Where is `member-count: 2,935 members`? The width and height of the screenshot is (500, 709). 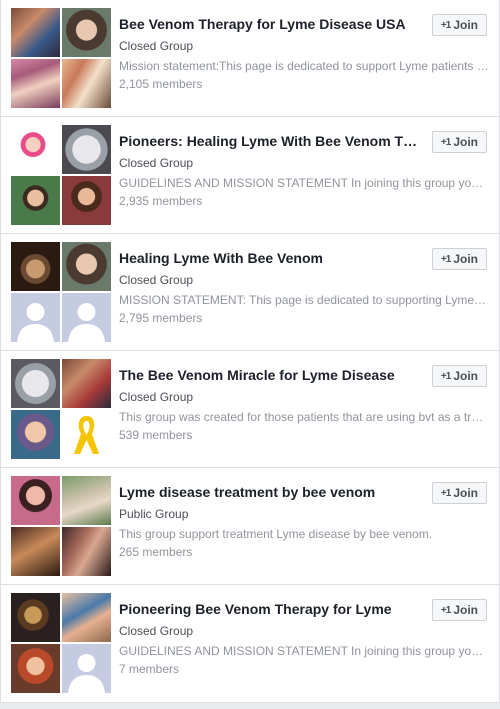
member-count: 2,935 members is located at coordinates (161, 201).